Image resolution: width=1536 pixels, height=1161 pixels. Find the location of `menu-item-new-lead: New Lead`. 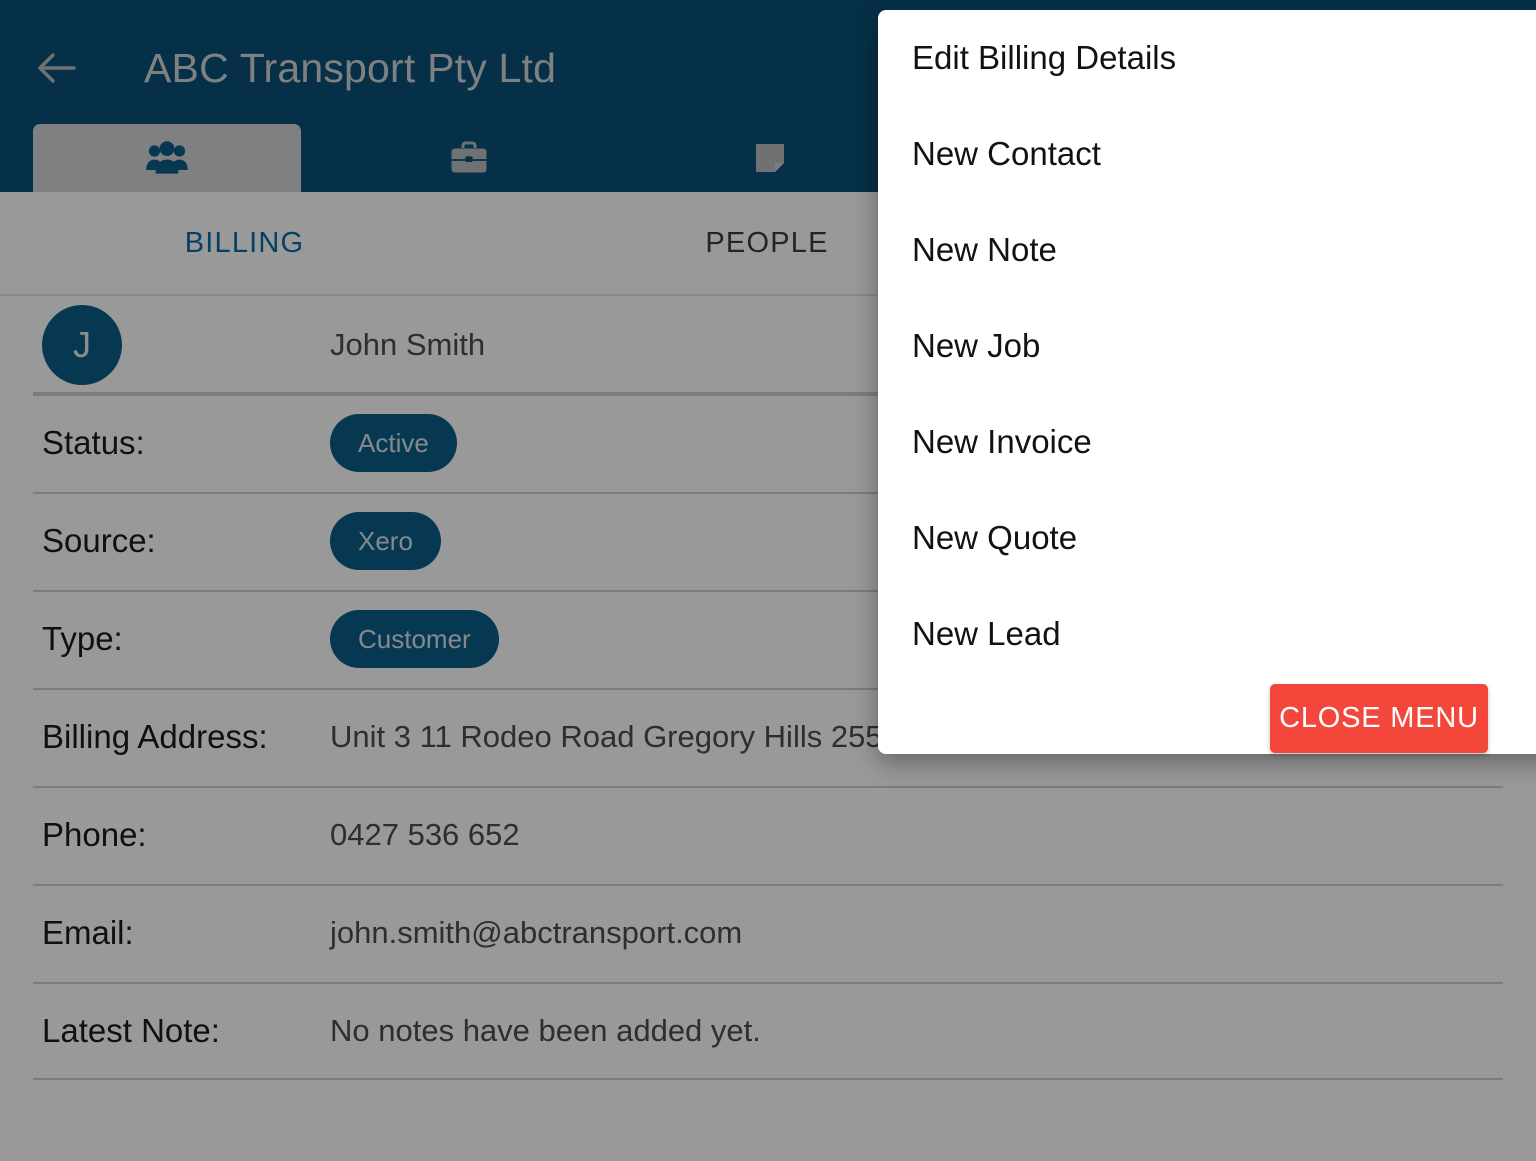

menu-item-new-lead: New Lead is located at coordinates (1207, 634).